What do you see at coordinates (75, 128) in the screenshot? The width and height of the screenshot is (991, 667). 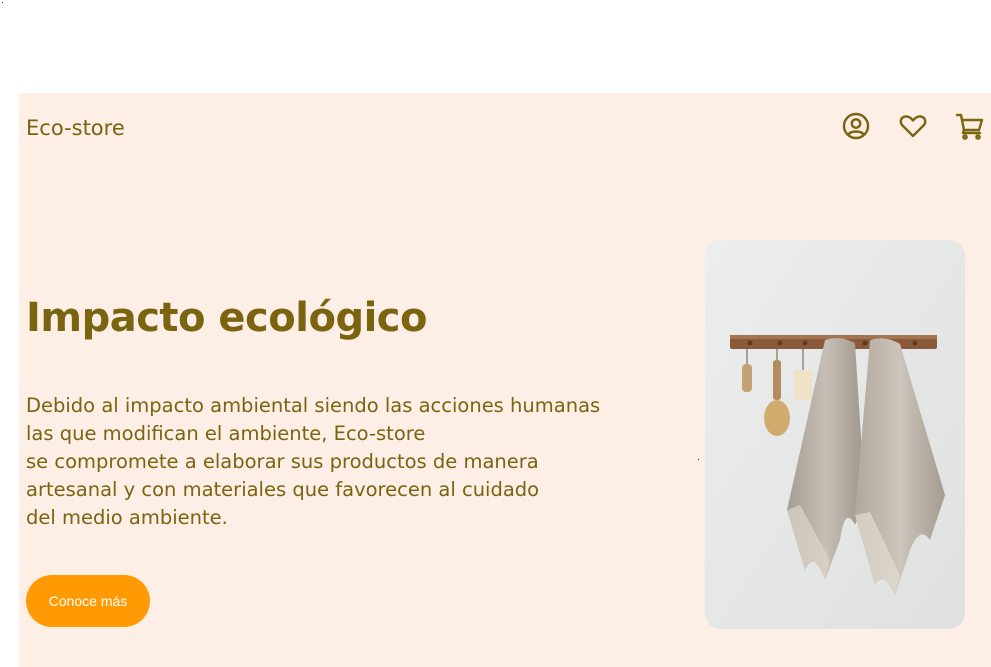 I see `brand-logo: Eco-store` at bounding box center [75, 128].